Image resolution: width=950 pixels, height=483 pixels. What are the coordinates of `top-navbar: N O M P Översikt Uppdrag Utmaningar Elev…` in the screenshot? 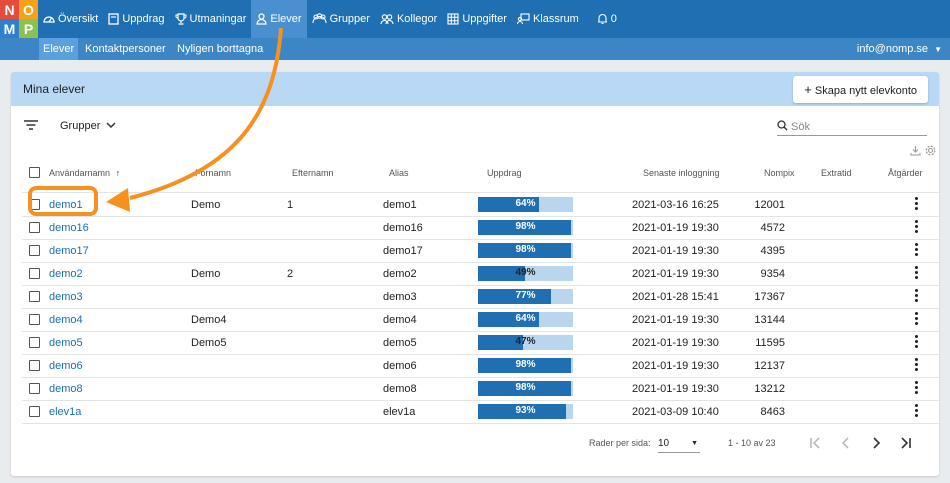 It's located at (475, 19).